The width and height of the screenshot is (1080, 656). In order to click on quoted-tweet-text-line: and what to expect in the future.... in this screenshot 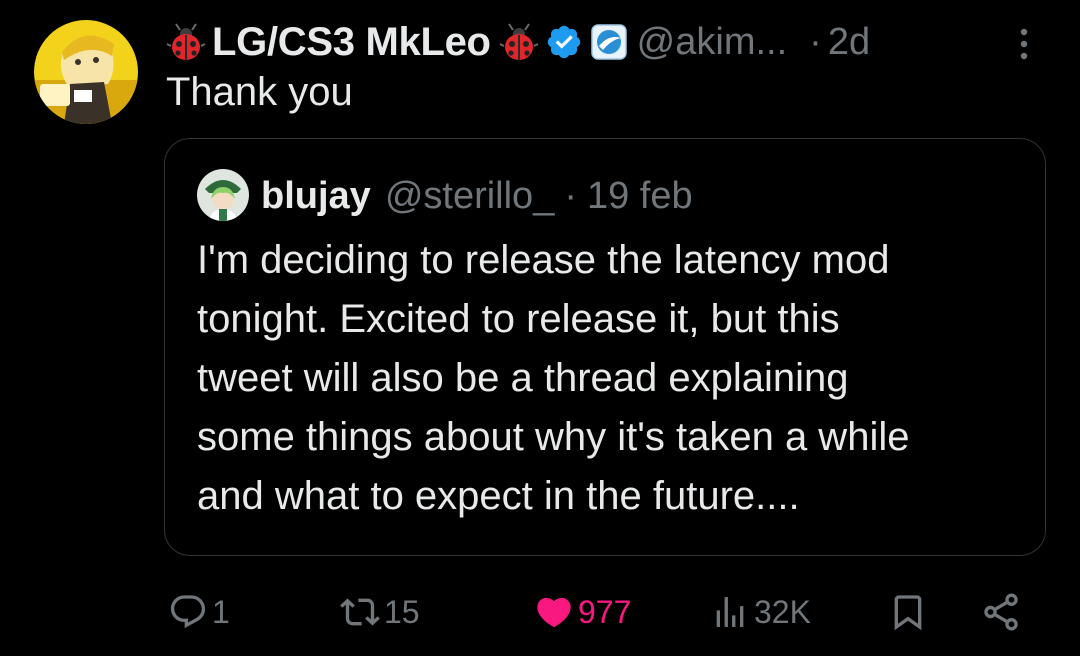, I will do `click(498, 496)`.